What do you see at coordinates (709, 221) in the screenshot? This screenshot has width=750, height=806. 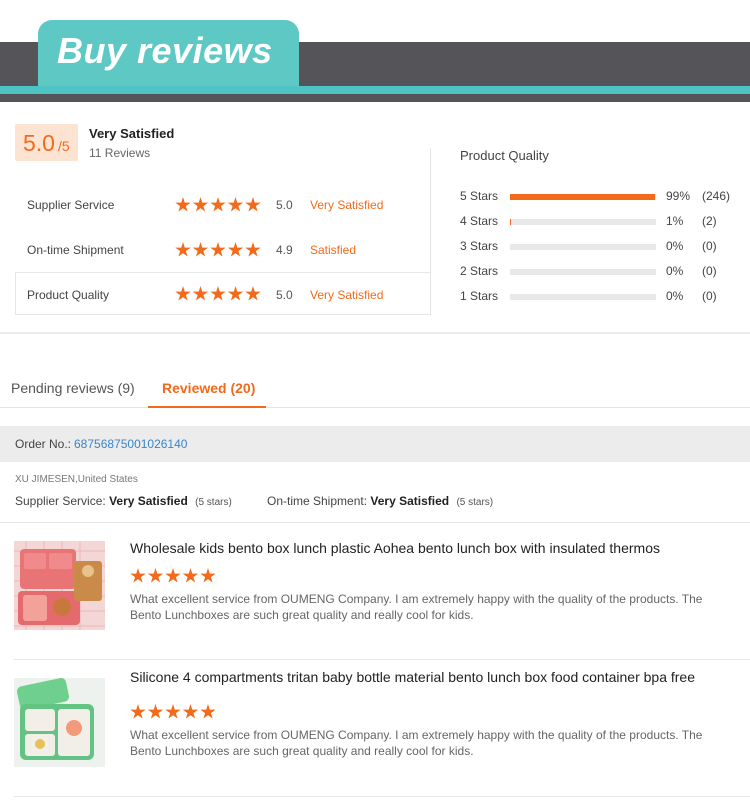 I see `dist-count-4: (2)` at bounding box center [709, 221].